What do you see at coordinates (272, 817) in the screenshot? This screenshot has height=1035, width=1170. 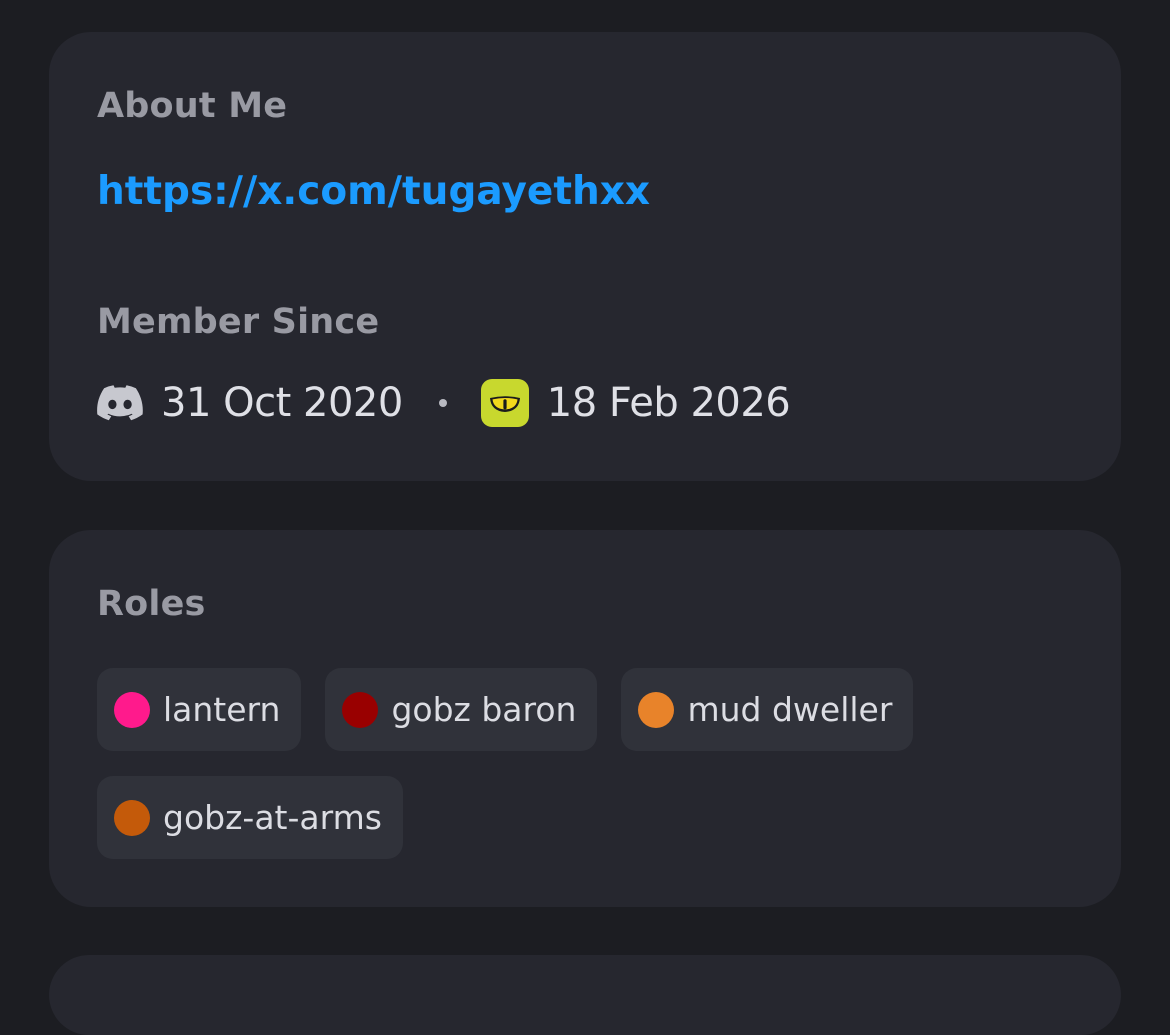 I see `role-name: gobz-at-arms` at bounding box center [272, 817].